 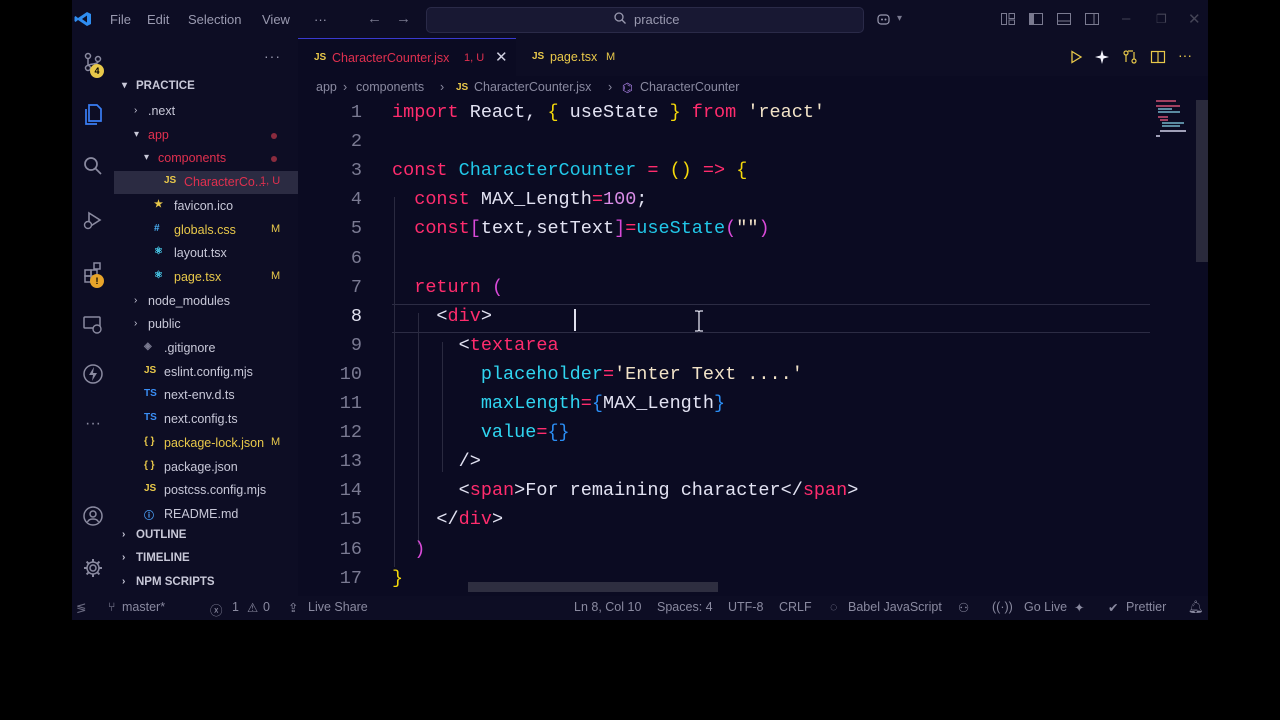 What do you see at coordinates (728, 203) in the screenshot?
I see `code-line: 4 const MAX_Length=100;` at bounding box center [728, 203].